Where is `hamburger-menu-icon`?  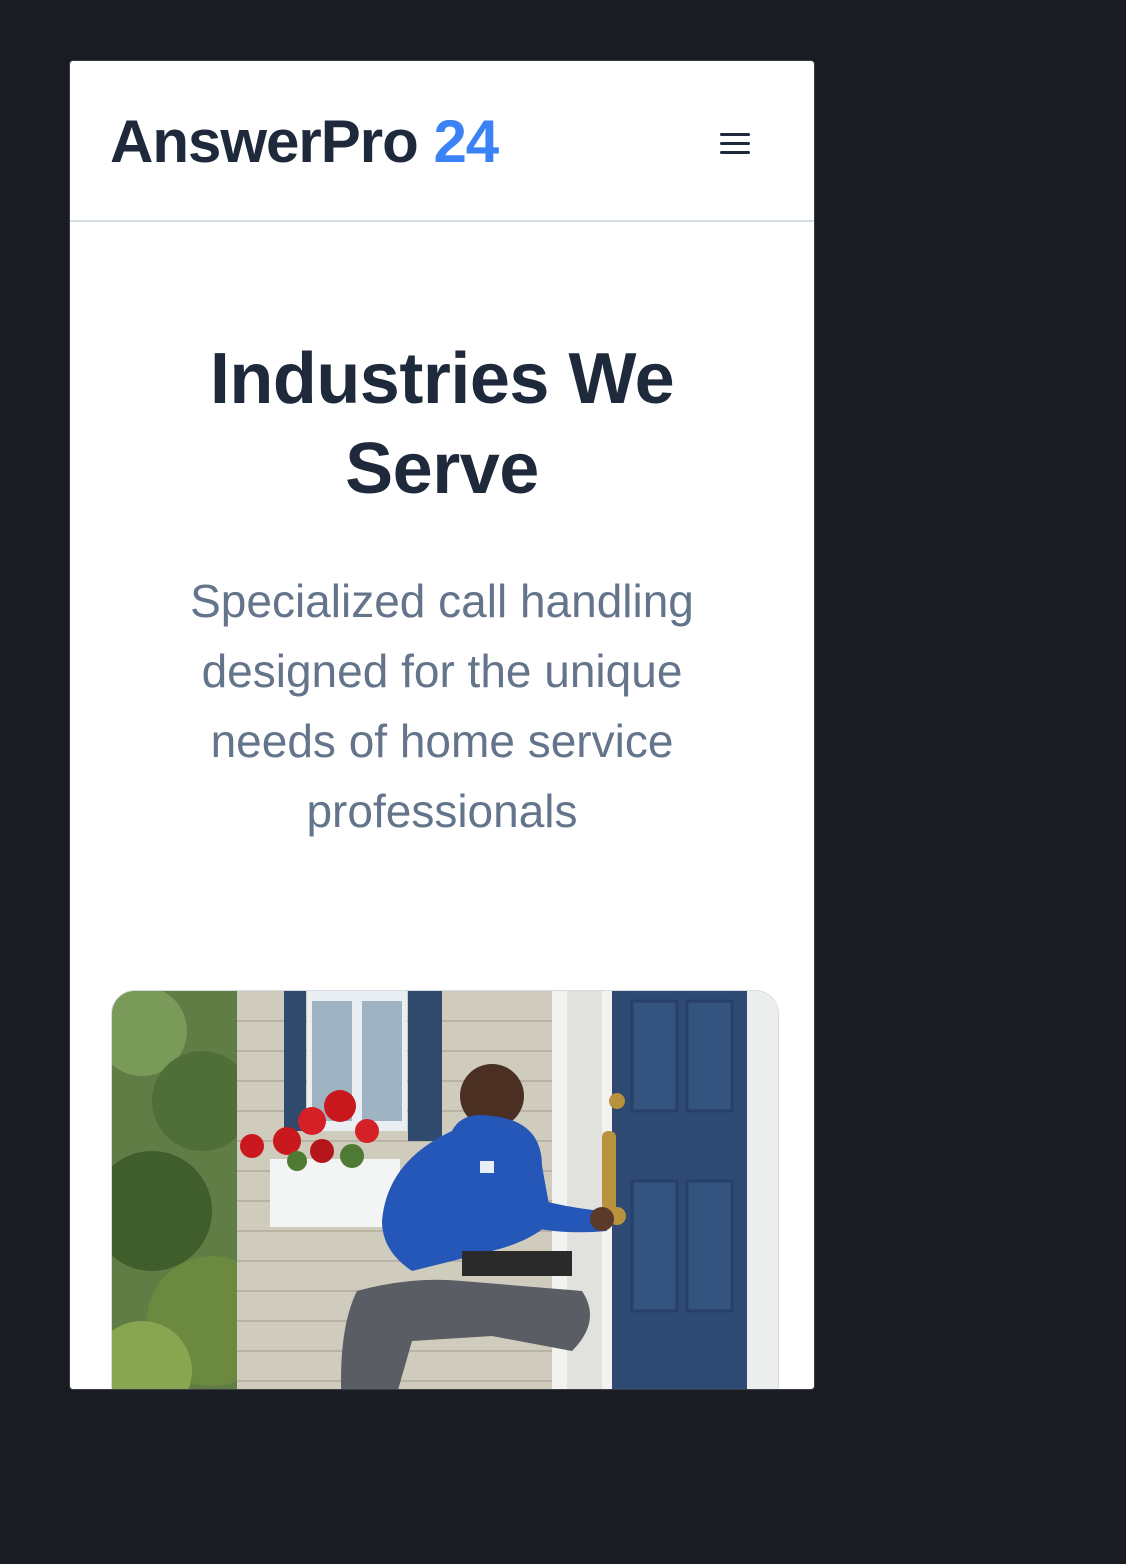
hamburger-menu-icon is located at coordinates (735, 134).